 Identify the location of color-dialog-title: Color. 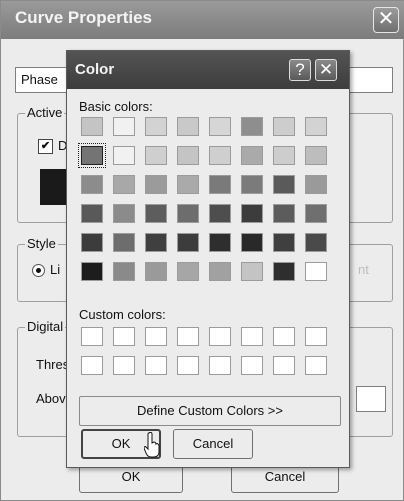
(95, 69).